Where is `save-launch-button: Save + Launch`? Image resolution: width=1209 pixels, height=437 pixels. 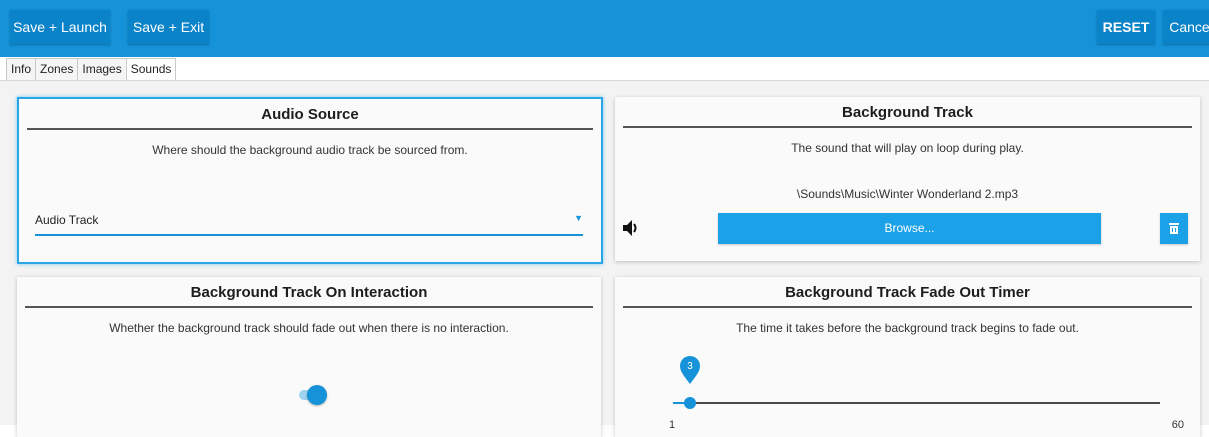
save-launch-button: Save + Launch is located at coordinates (60, 27).